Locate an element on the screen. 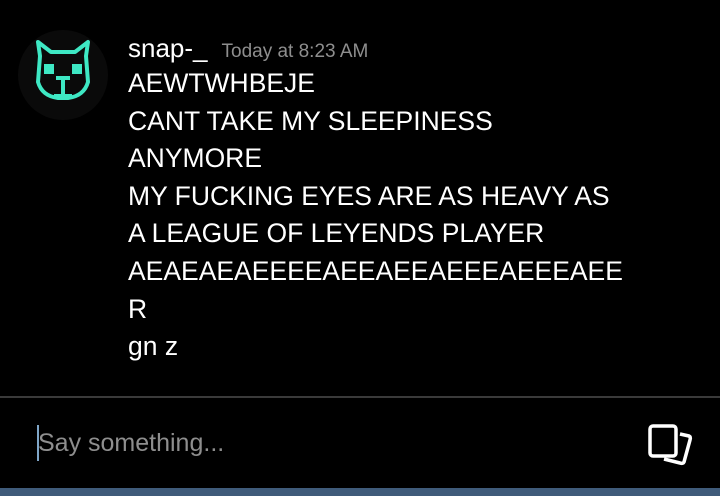 The height and width of the screenshot is (496, 720). gallery-icon is located at coordinates (670, 445).